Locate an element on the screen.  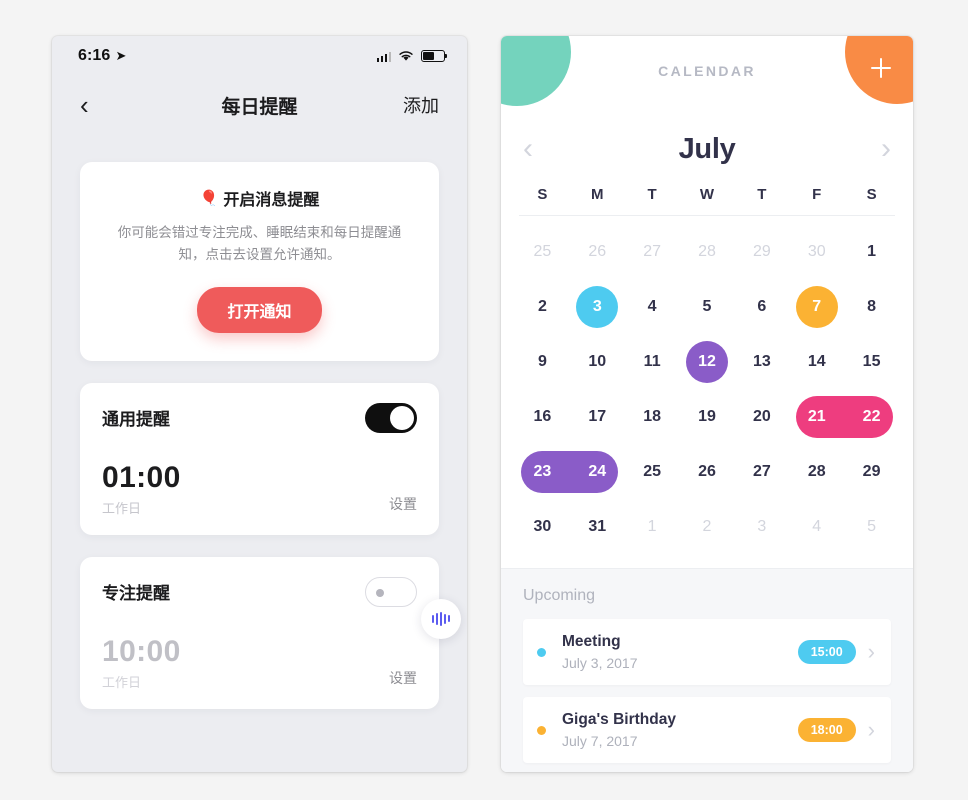
hamburger-menu-icon is located at coordinates (581, 114).